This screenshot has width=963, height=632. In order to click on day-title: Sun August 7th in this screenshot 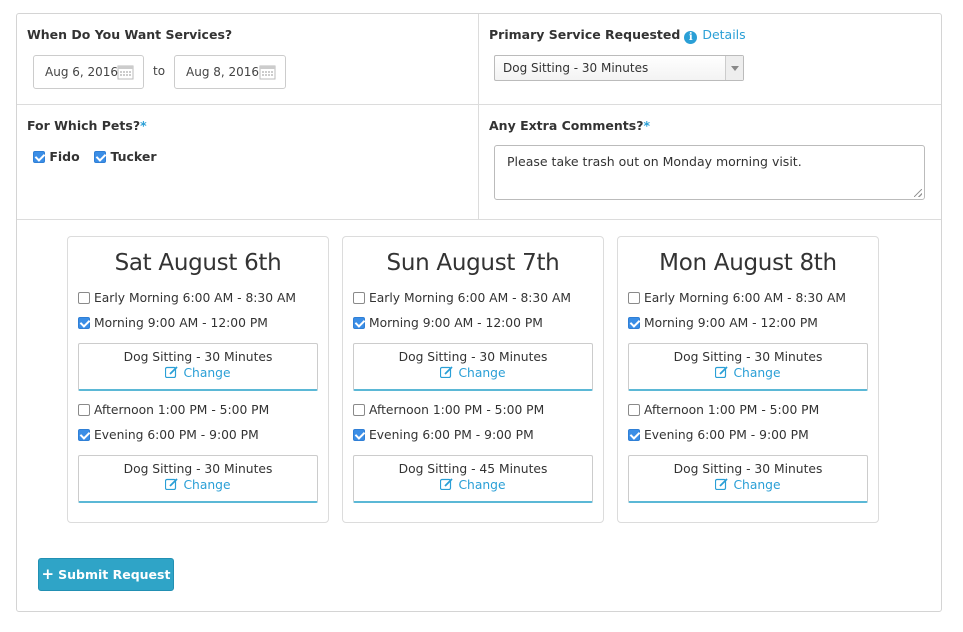, I will do `click(473, 263)`.